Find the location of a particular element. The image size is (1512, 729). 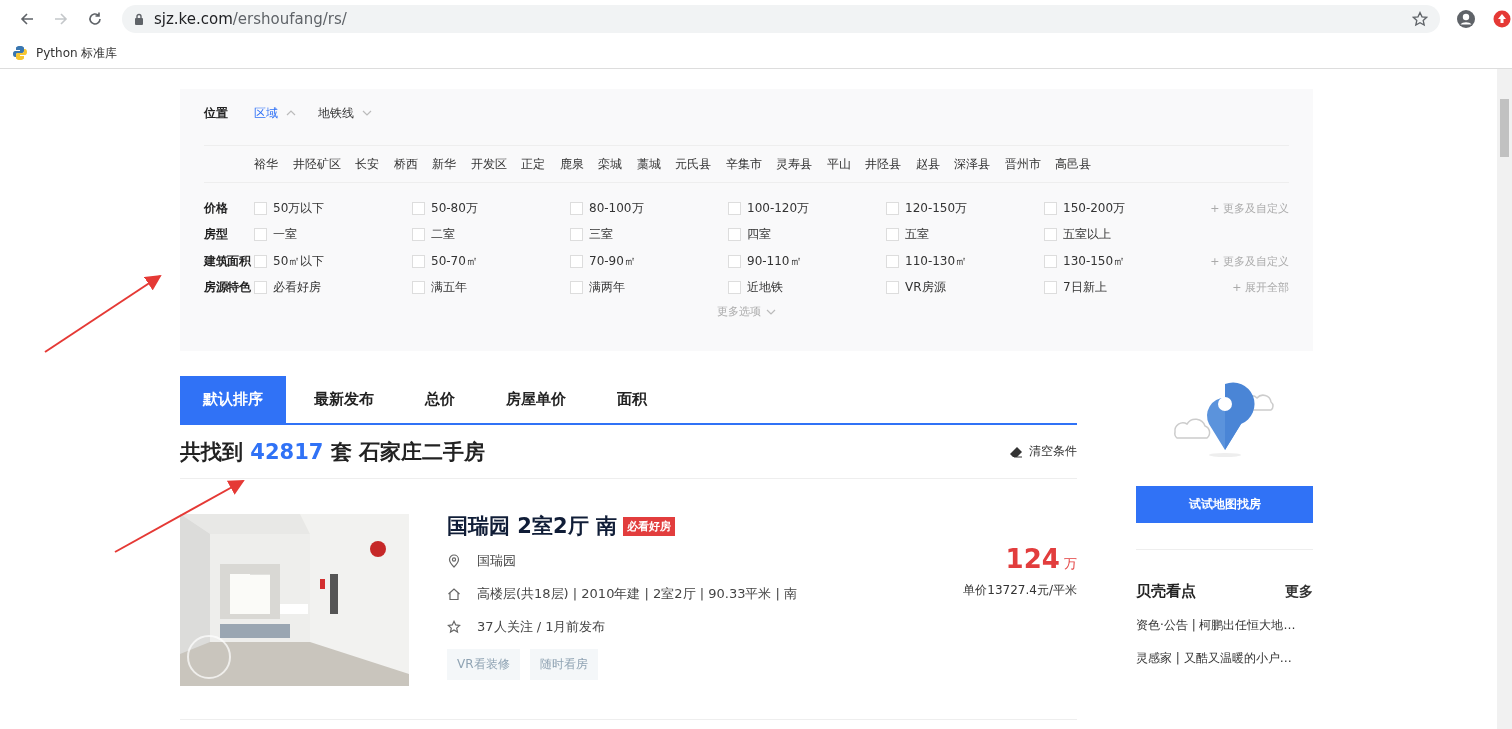

district-link: 平山 is located at coordinates (838, 164).